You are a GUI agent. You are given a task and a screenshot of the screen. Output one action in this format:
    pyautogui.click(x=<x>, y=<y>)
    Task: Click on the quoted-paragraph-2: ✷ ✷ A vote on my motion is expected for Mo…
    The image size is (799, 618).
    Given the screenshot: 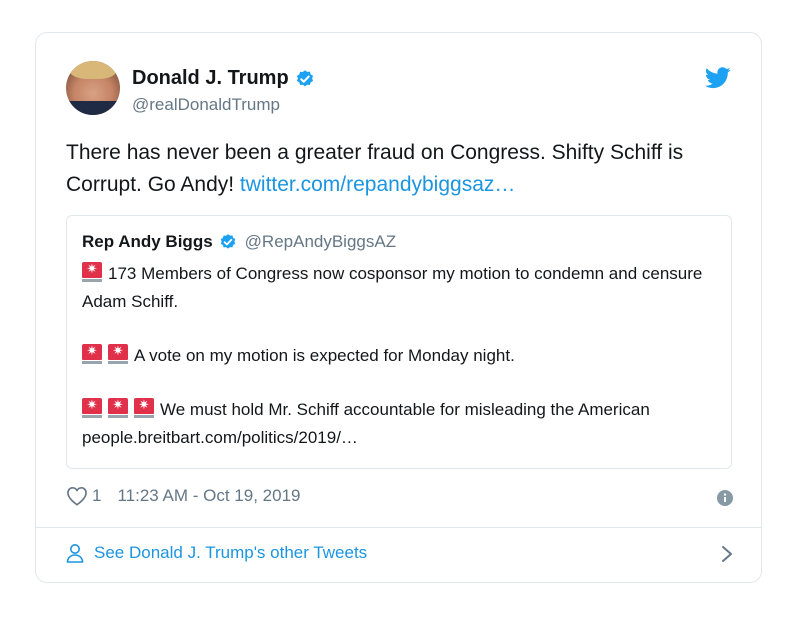 What is the action you would take?
    pyautogui.click(x=402, y=356)
    